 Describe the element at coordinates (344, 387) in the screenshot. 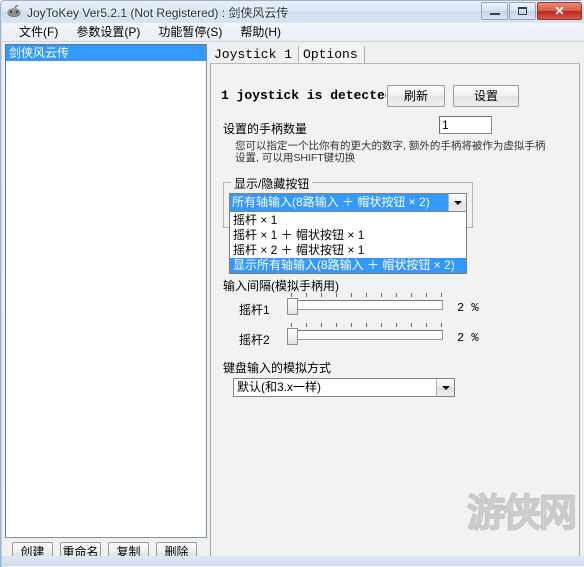

I see `keyboard-mode-combobox: 默认(和3.x一样)` at that location.